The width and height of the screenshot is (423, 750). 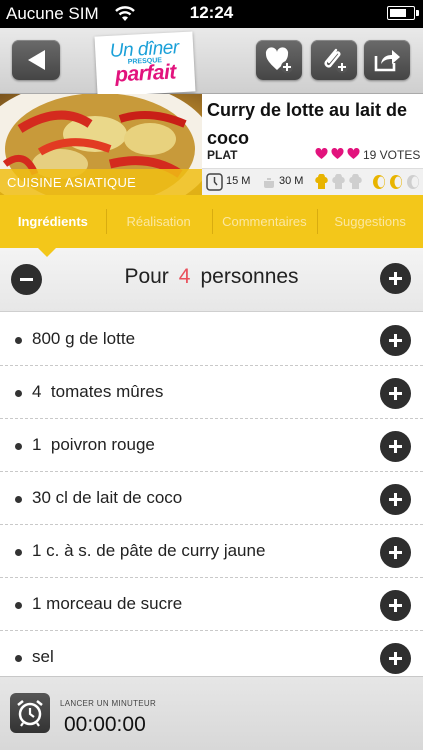 I want to click on battery-icon, so click(x=403, y=13).